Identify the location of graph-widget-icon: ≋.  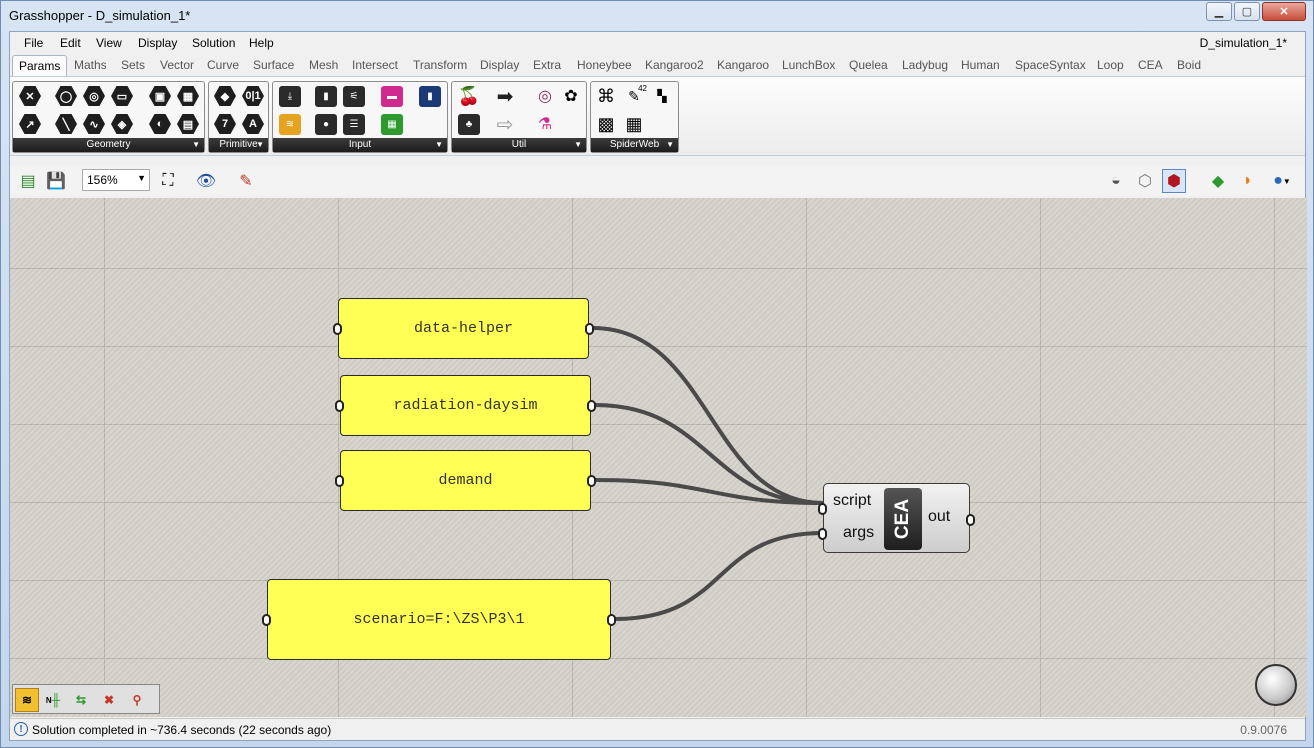
(27, 700).